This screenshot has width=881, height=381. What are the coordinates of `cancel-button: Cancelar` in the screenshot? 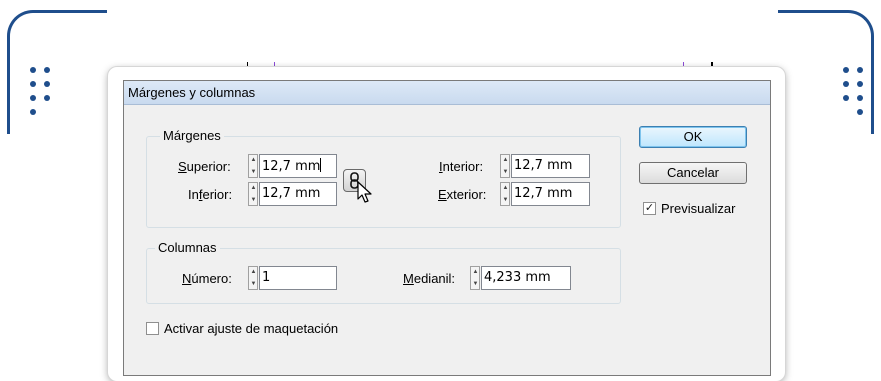 It's located at (693, 173).